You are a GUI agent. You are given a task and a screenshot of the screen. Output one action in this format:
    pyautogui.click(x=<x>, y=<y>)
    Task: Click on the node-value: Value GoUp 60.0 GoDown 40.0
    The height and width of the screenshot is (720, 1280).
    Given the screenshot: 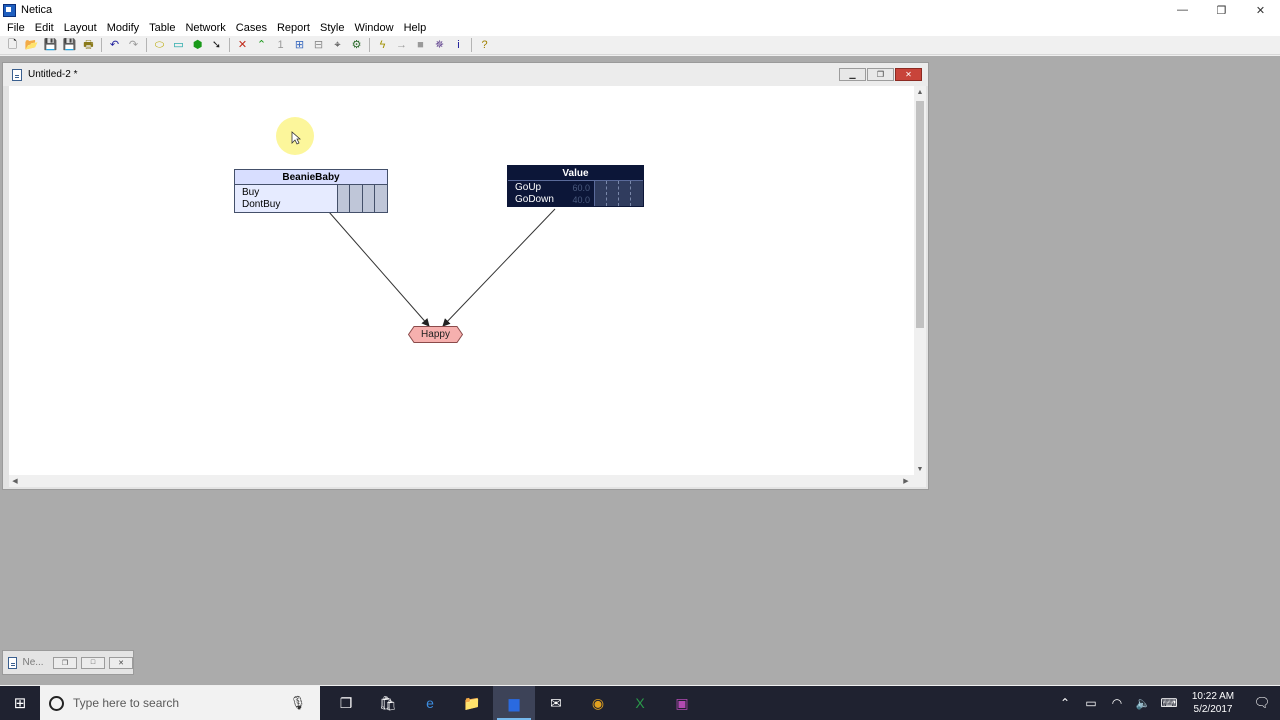 What is the action you would take?
    pyautogui.click(x=575, y=186)
    